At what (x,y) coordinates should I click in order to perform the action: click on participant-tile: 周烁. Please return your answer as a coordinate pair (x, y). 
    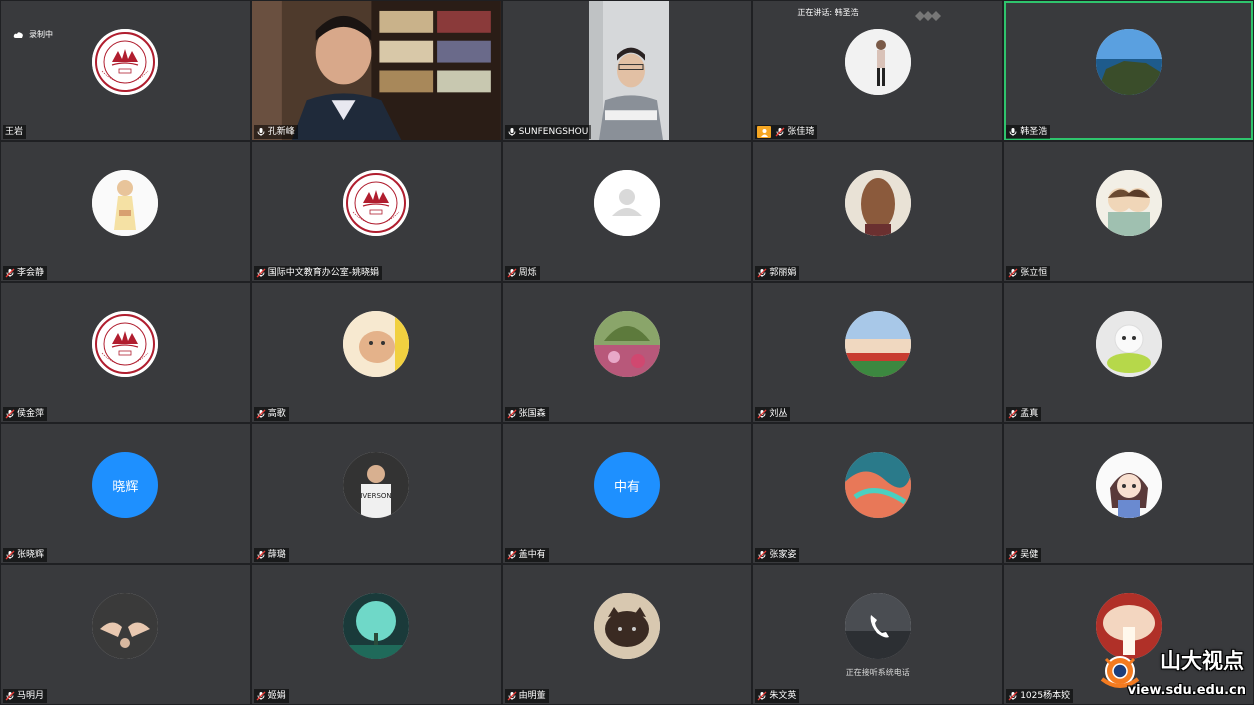
    Looking at the image, I should click on (627, 211).